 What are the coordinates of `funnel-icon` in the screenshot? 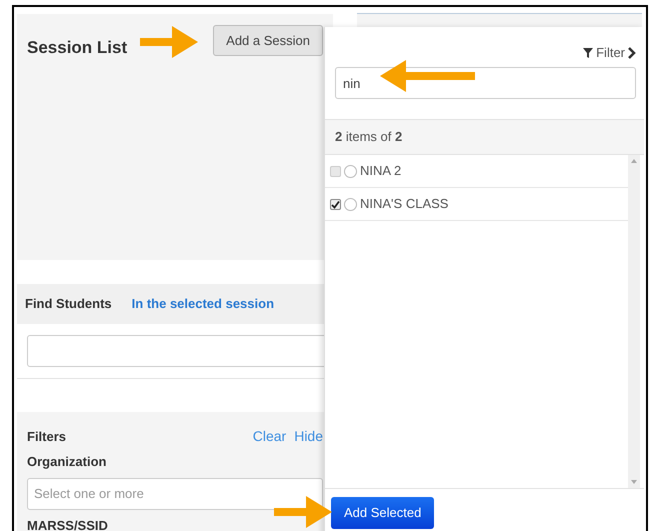 It's located at (588, 53).